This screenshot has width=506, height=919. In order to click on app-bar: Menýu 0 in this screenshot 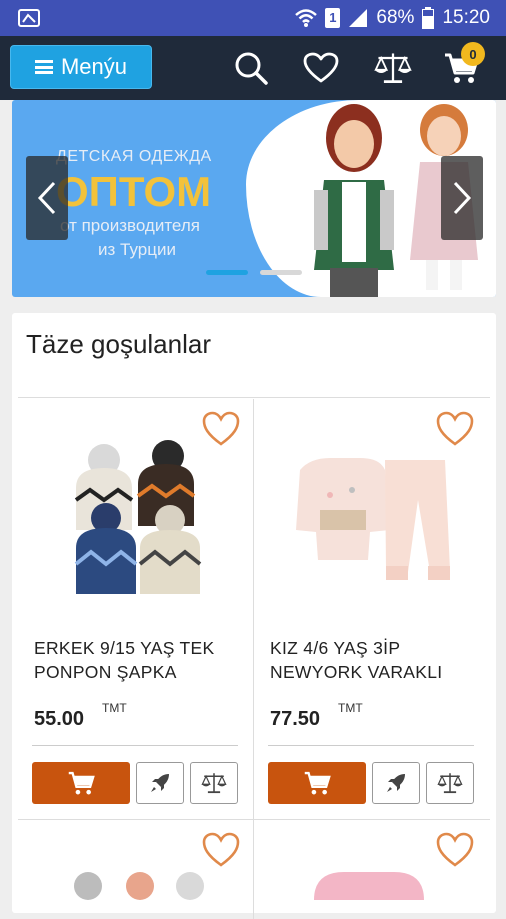, I will do `click(253, 68)`.